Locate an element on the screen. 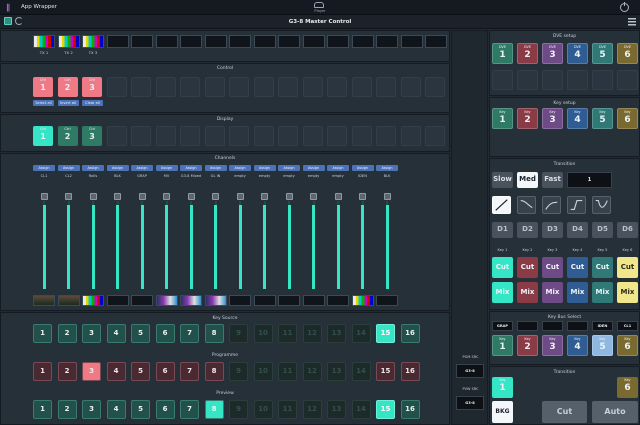 This screenshot has width=640, height=425. duration-button: D5 is located at coordinates (602, 230).